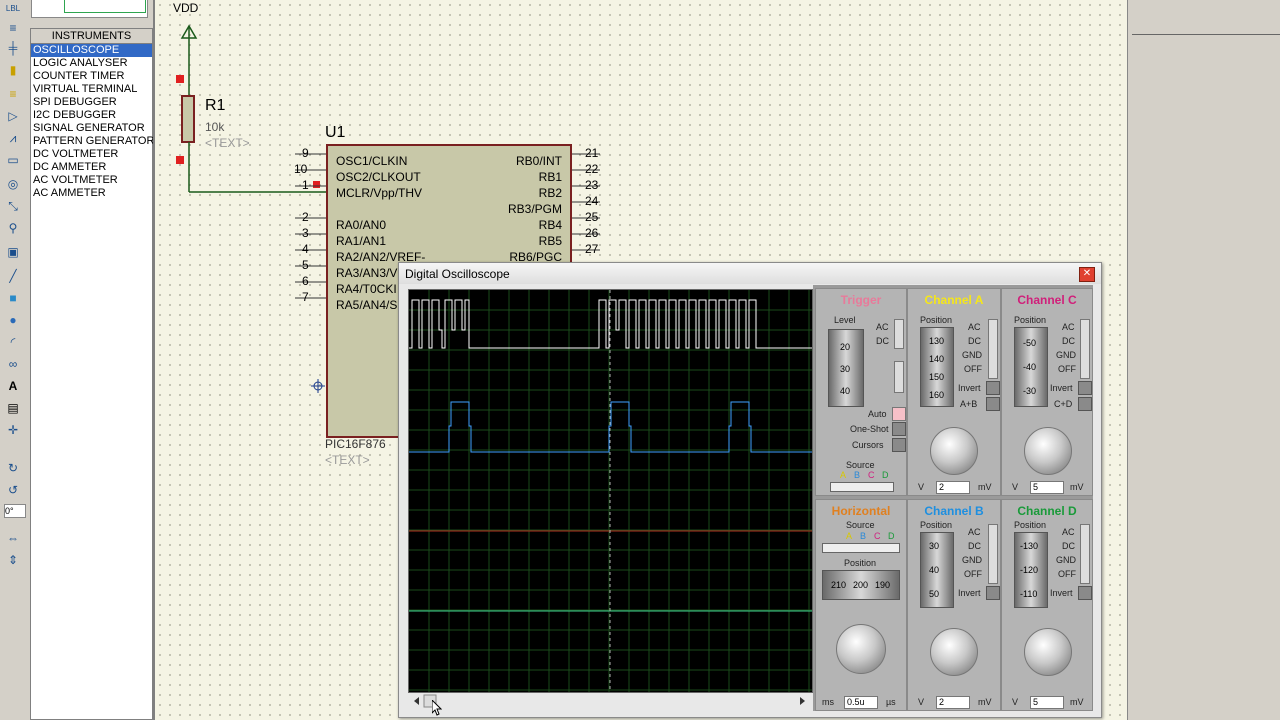 This screenshot has height=720, width=1280. I want to click on auto-button, so click(899, 414).